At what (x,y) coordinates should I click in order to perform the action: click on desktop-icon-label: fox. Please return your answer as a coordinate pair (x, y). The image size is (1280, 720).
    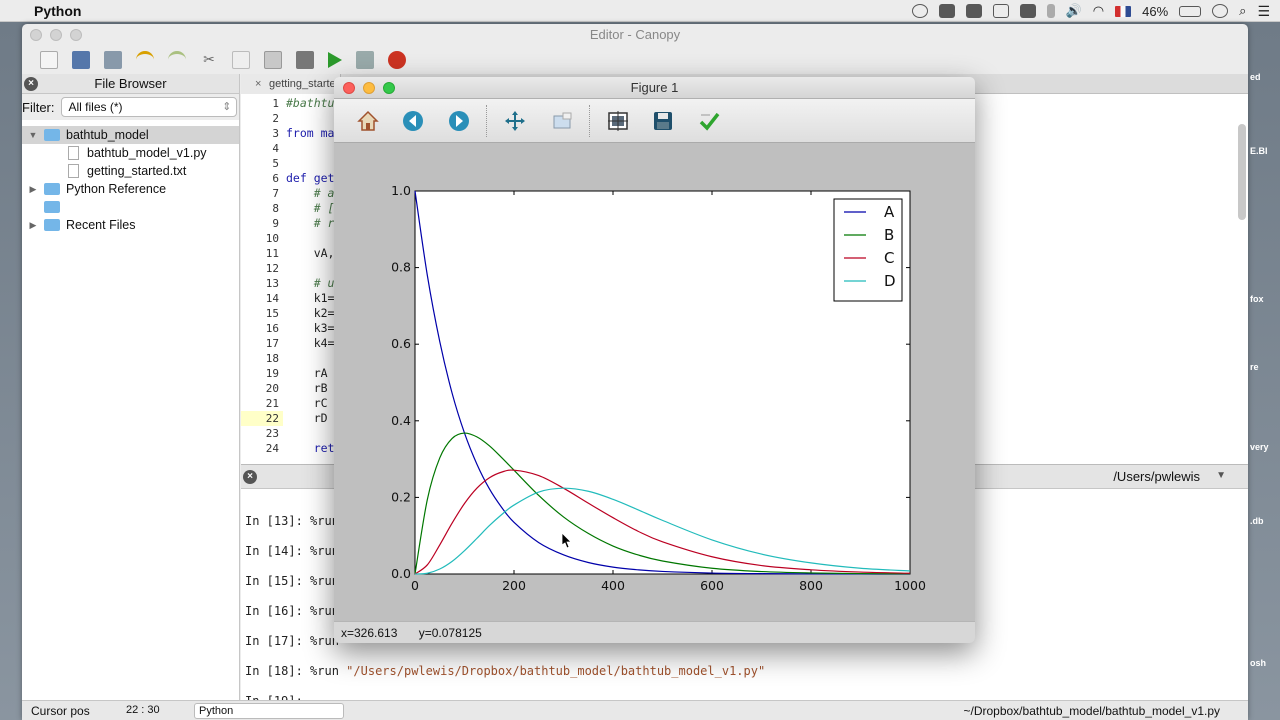
    Looking at the image, I should click on (1257, 299).